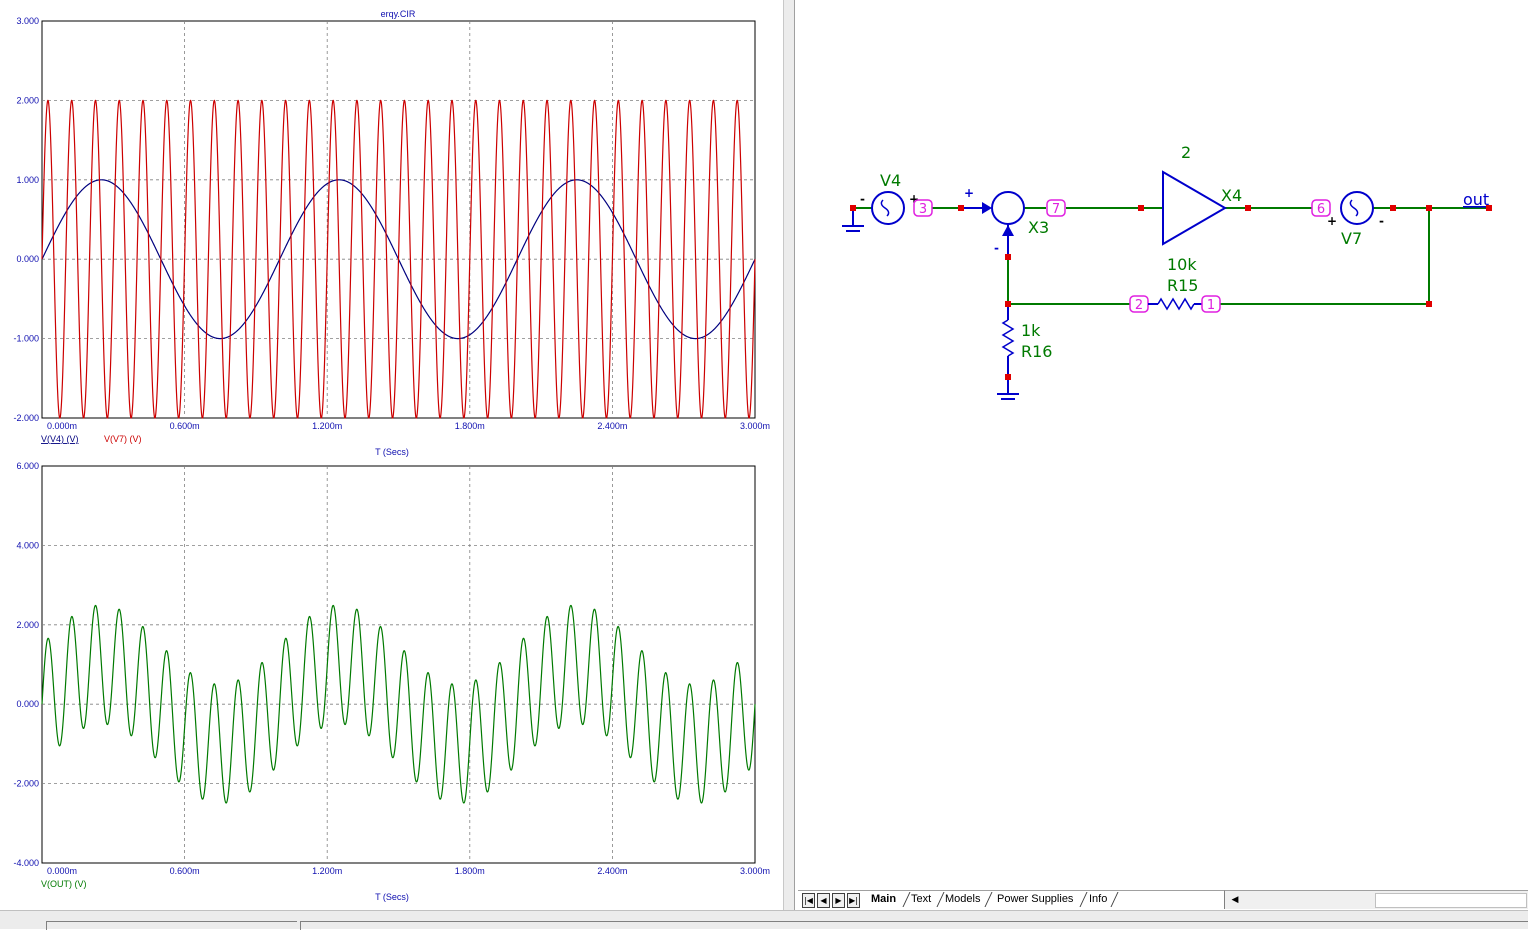 Image resolution: width=1528 pixels, height=930 pixels. I want to click on node-3-label: 3, so click(923, 209).